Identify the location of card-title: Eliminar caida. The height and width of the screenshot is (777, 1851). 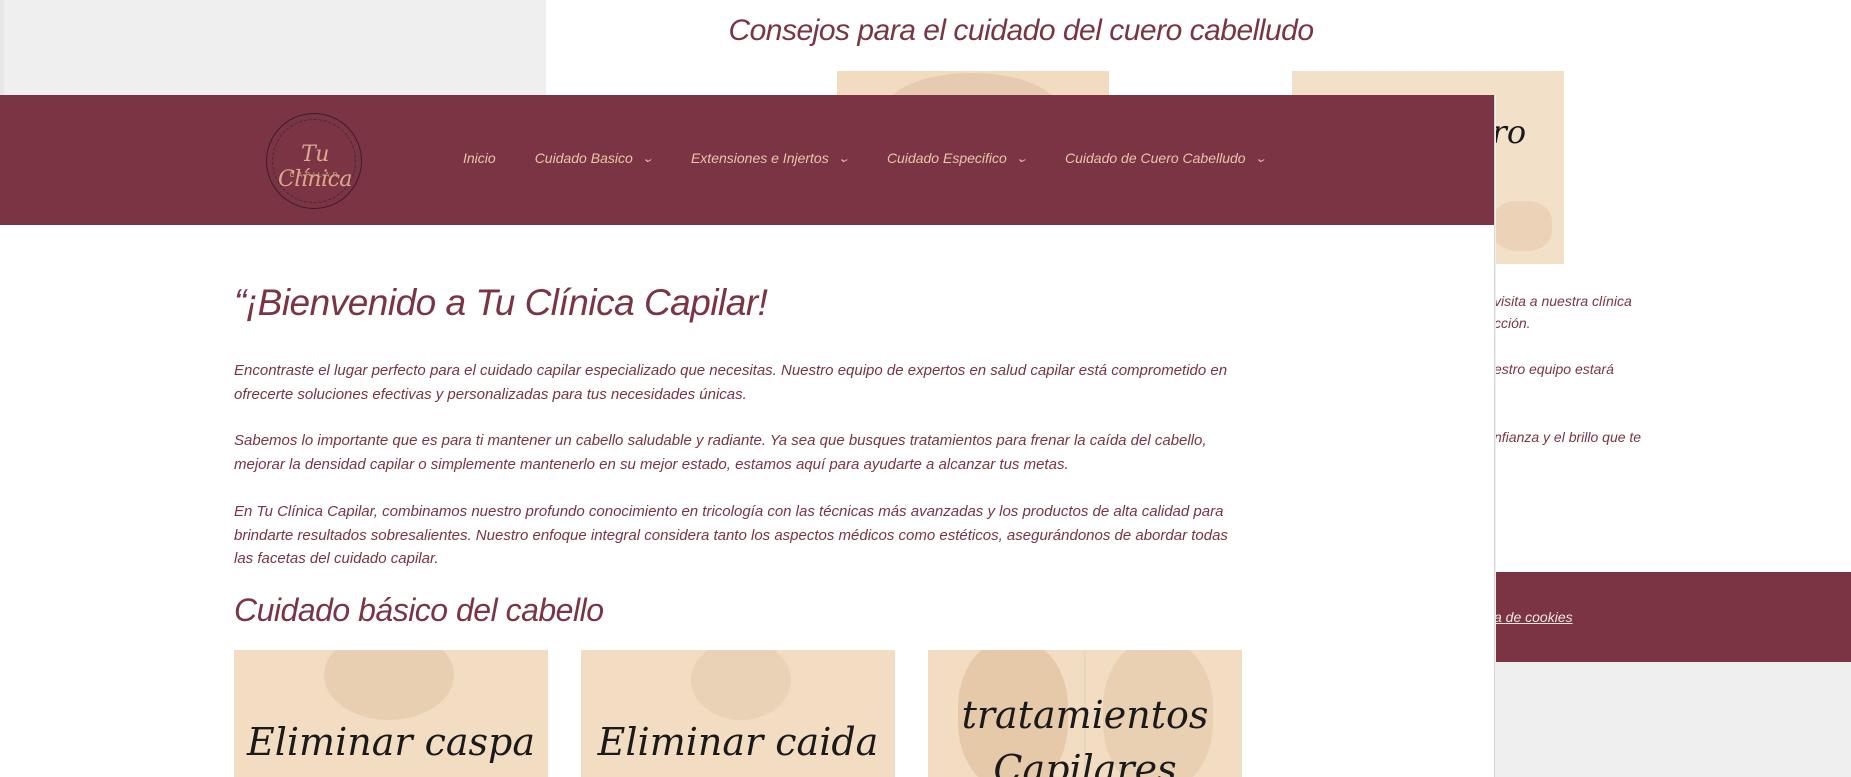
(738, 742).